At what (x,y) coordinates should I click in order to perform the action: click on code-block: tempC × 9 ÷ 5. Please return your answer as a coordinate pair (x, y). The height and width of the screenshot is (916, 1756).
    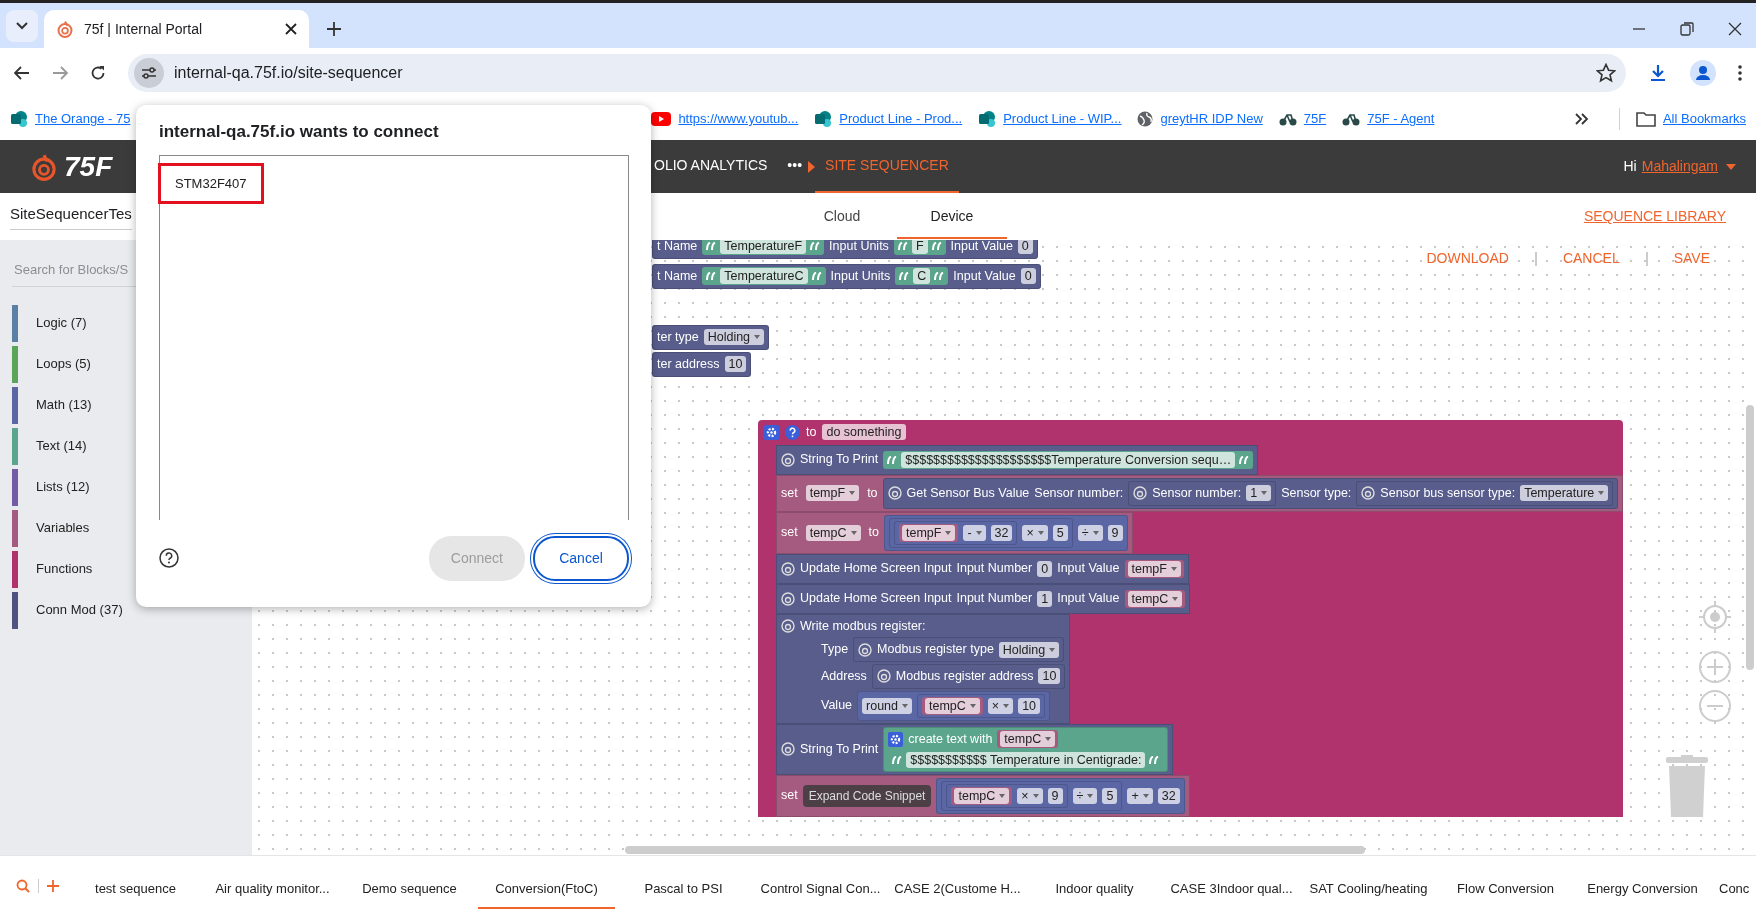
    Looking at the image, I should click on (1032, 795).